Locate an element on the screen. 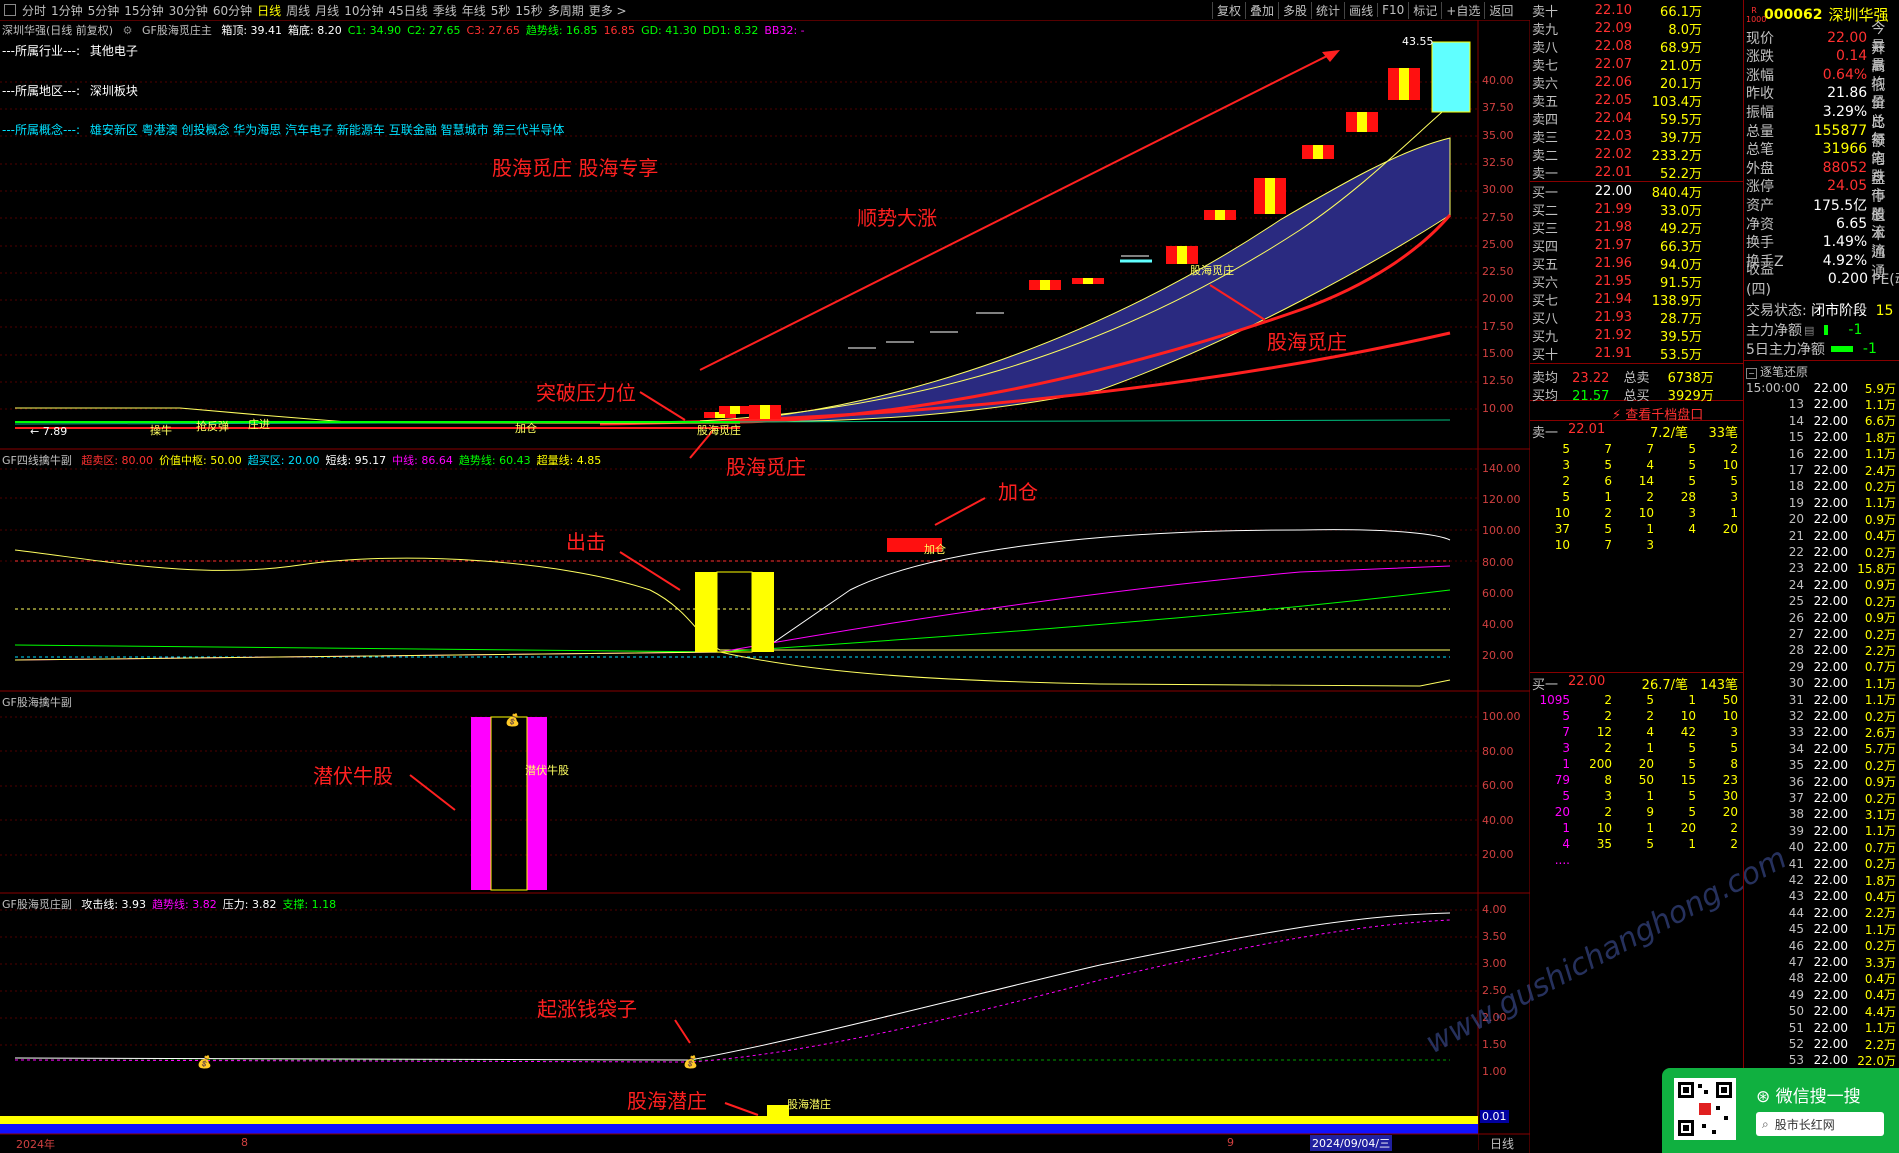 Image resolution: width=1899 pixels, height=1153 pixels. gh-annotation-1: 股海觅庄 is located at coordinates (766, 467).